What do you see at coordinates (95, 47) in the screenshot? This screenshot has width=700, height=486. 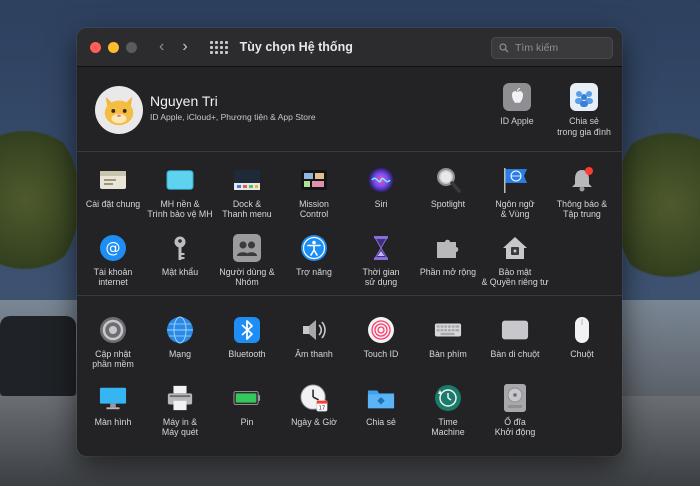 I see `close-button` at bounding box center [95, 47].